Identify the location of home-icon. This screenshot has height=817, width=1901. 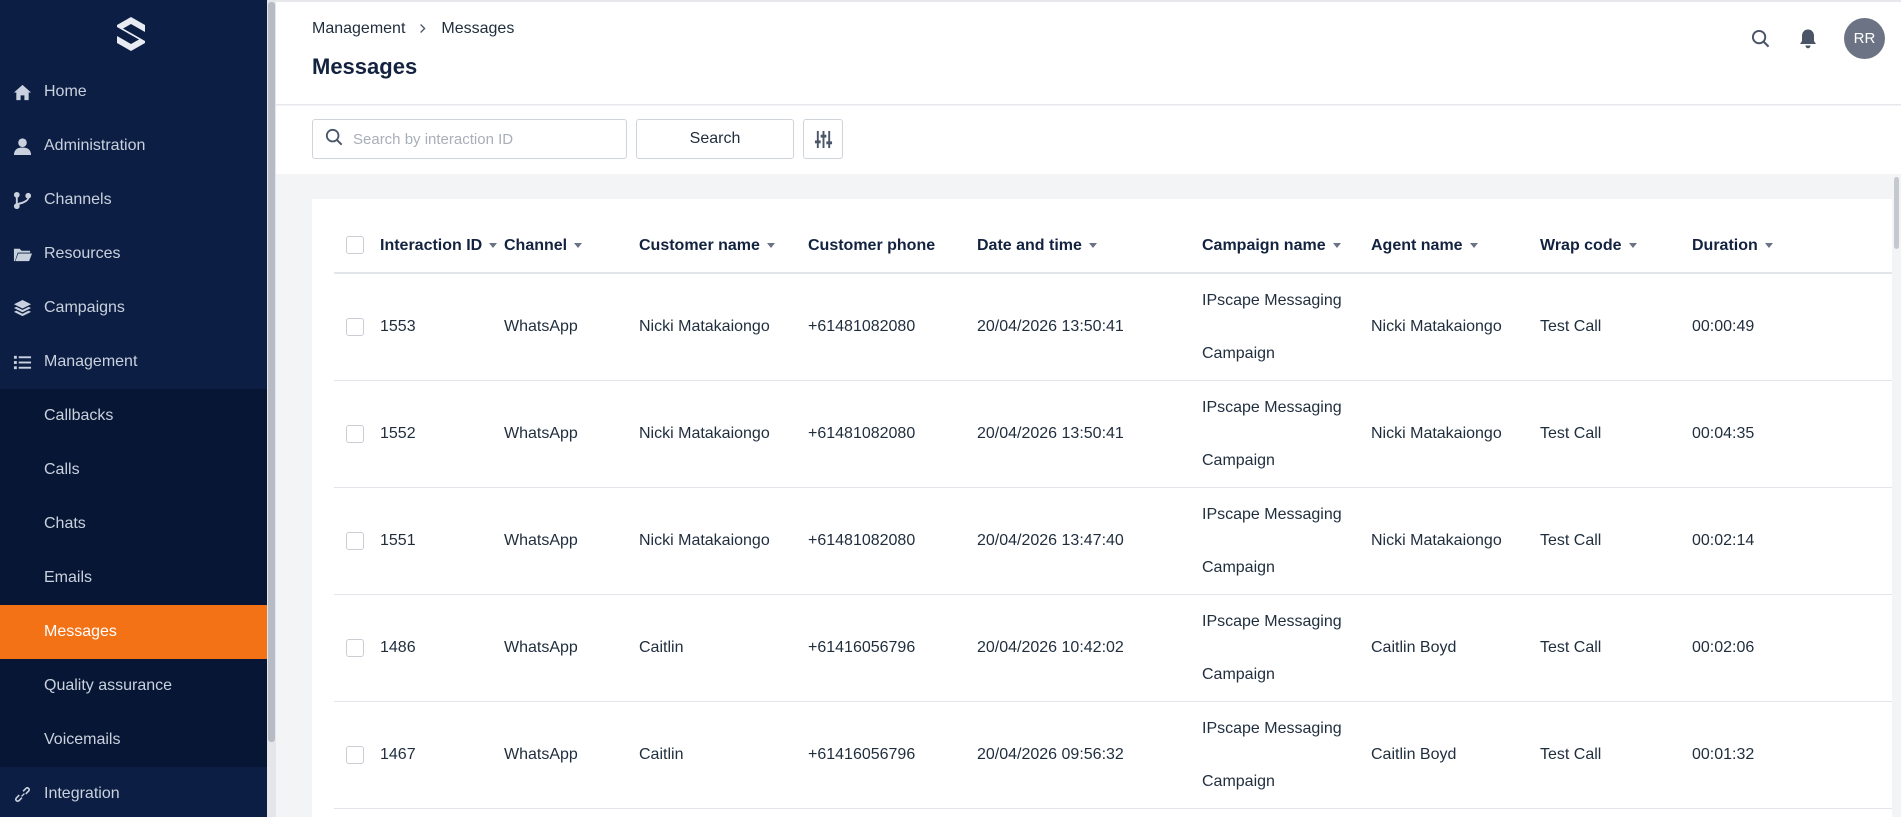
(22, 92).